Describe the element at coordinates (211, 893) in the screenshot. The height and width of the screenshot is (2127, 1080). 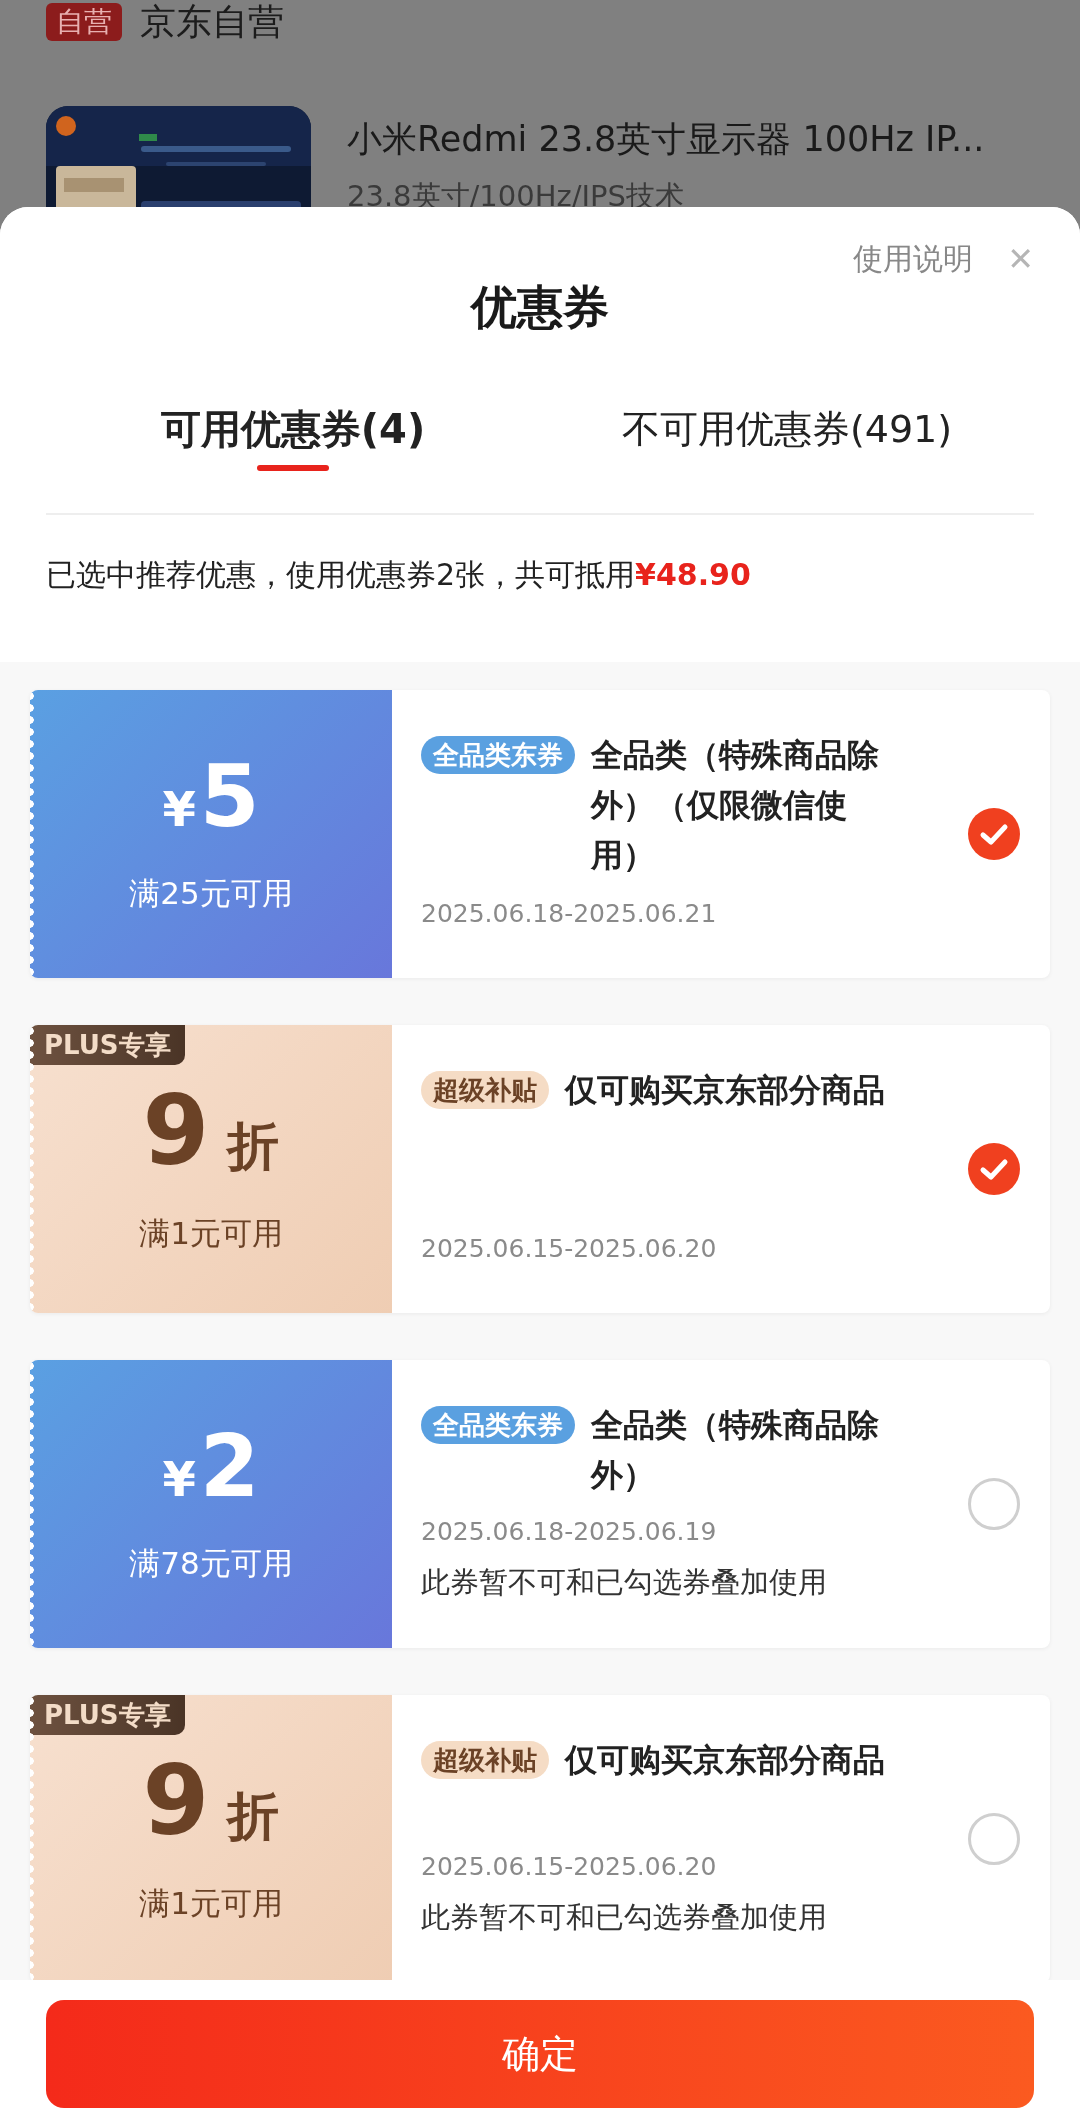
I see `coupon-condition: 满25元可用` at that location.